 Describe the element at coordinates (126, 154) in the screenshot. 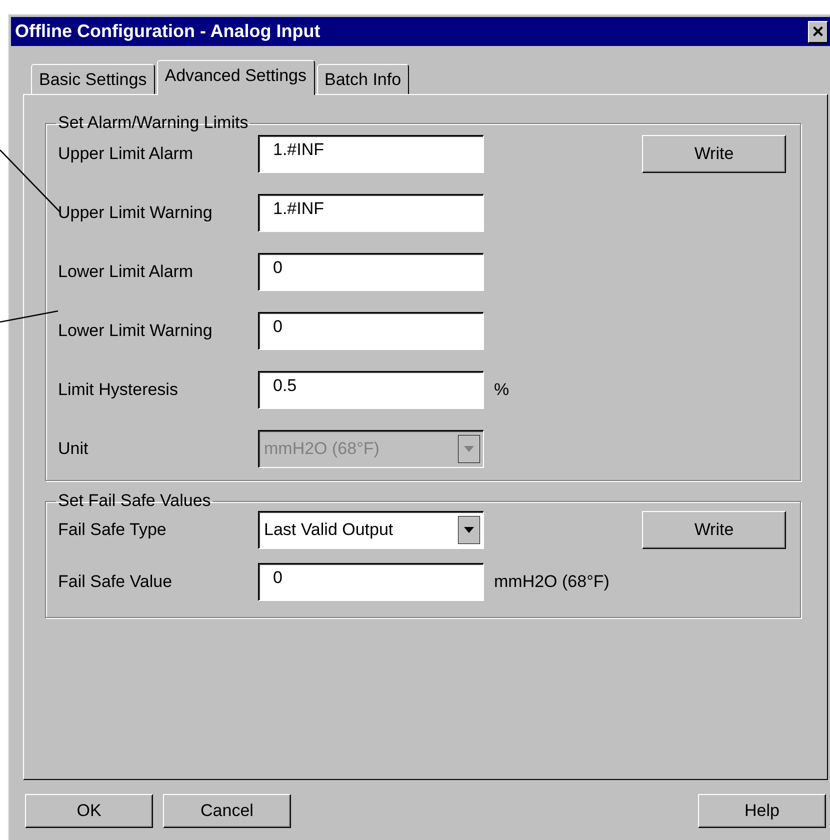

I see `field-label: Upper Limit Alarm` at that location.